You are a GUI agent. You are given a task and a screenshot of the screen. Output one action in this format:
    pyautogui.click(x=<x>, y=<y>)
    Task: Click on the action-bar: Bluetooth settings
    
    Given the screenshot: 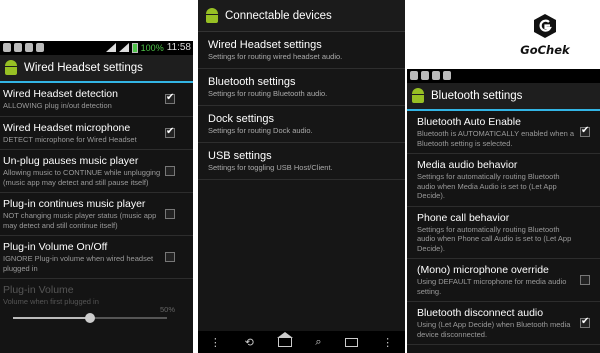 What is the action you would take?
    pyautogui.click(x=503, y=97)
    